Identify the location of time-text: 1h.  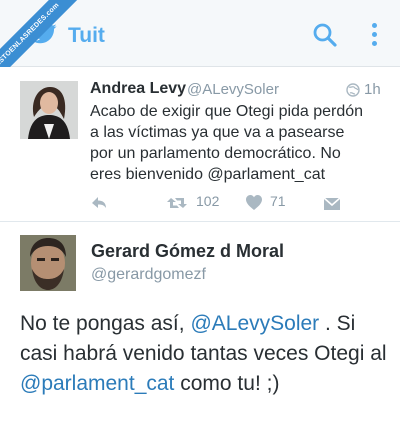
(372, 89).